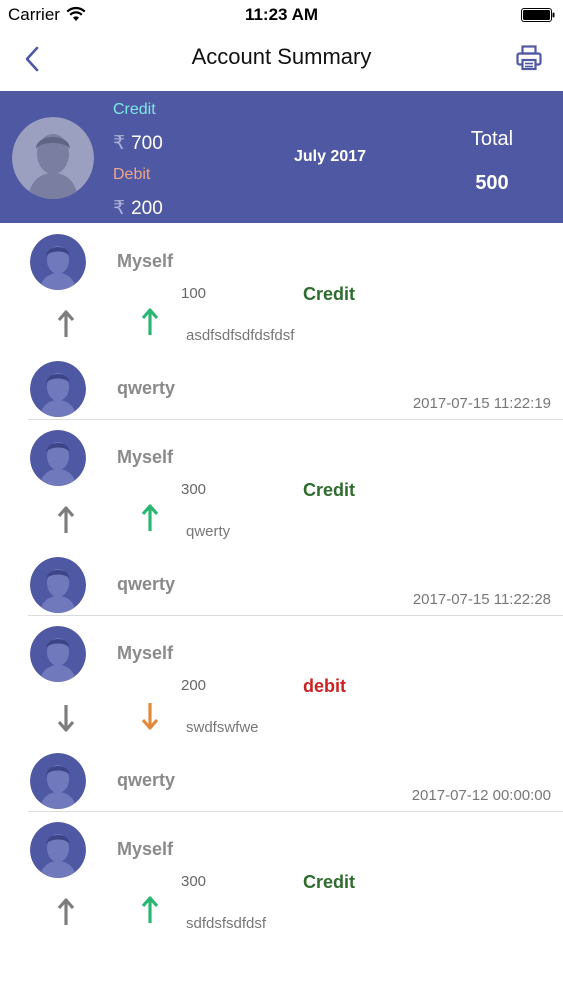 Image resolution: width=563 pixels, height=1000 pixels. I want to click on transaction-type: debit, so click(324, 686).